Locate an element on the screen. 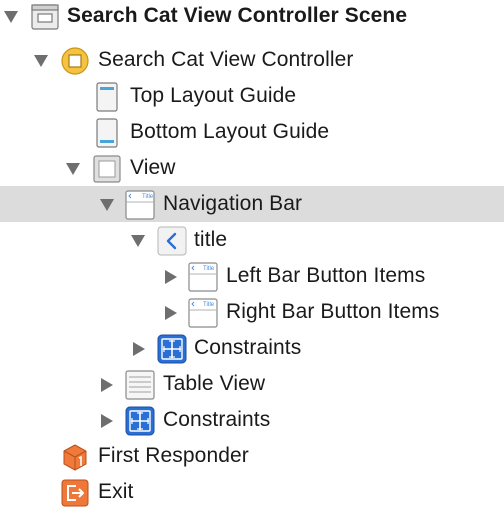  outline-item-label: Search Cat View Controller is located at coordinates (226, 59).